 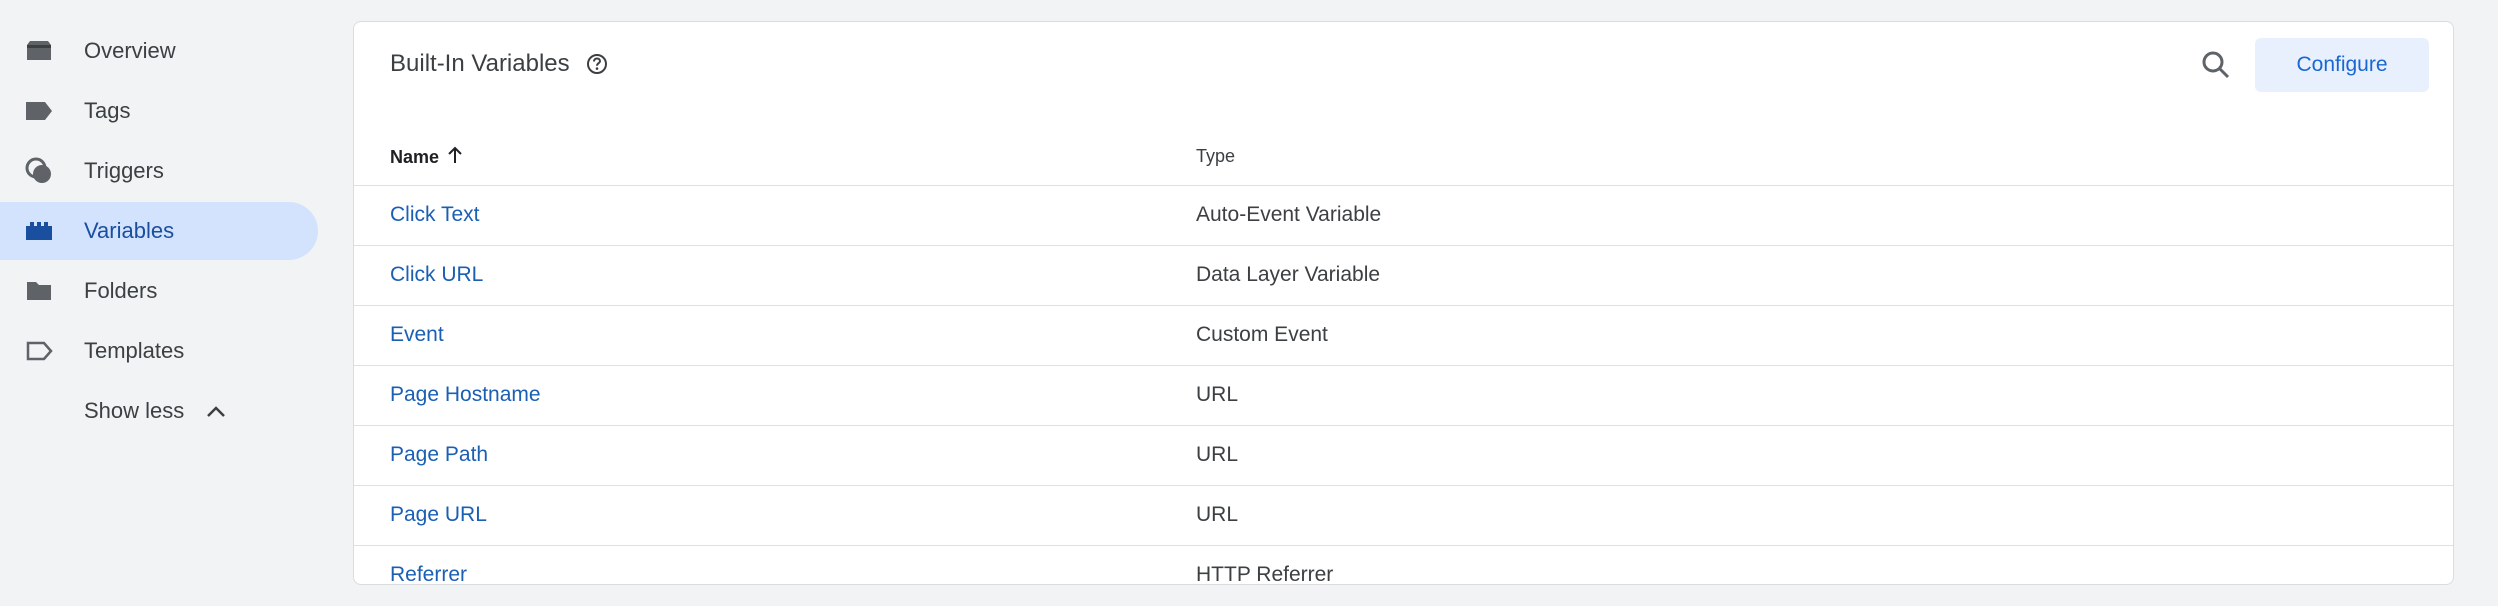 I want to click on variable-name-link: Page Path, so click(x=439, y=455).